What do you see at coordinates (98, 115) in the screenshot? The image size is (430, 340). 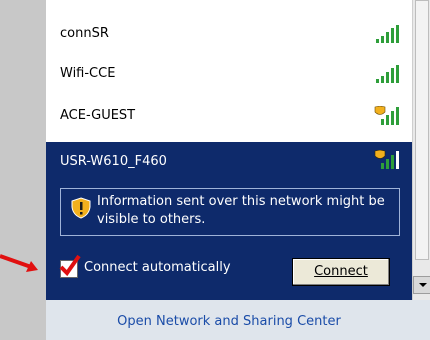 I see `network-name: ACE-GUEST` at bounding box center [98, 115].